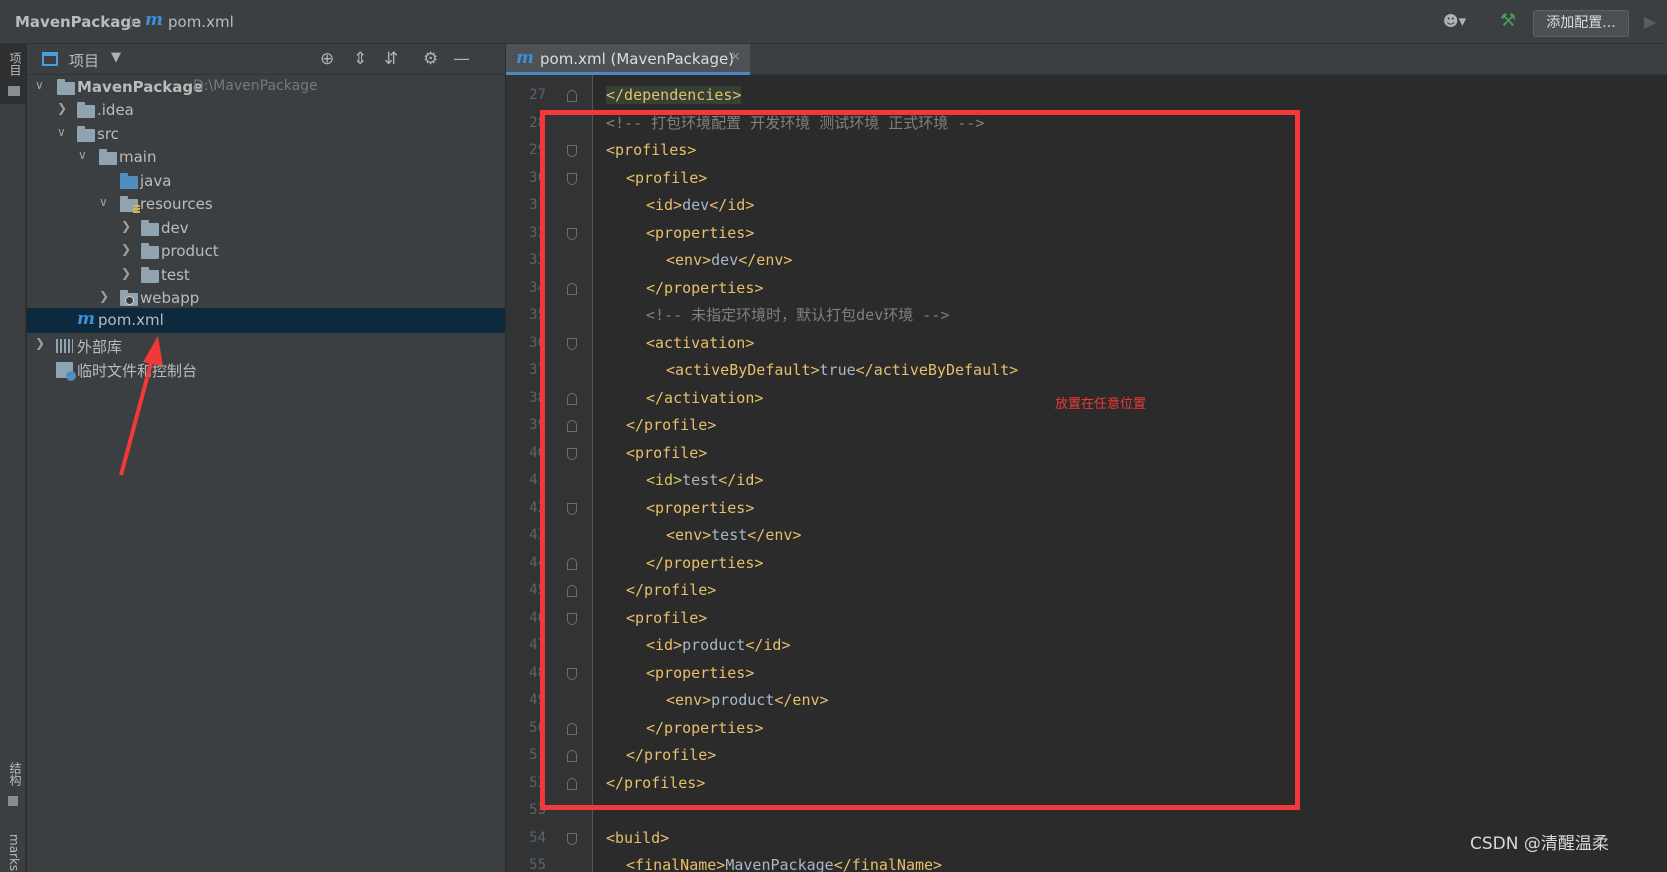  What do you see at coordinates (1539, 844) in the screenshot?
I see `watermark: CSDN @清醒温柔` at bounding box center [1539, 844].